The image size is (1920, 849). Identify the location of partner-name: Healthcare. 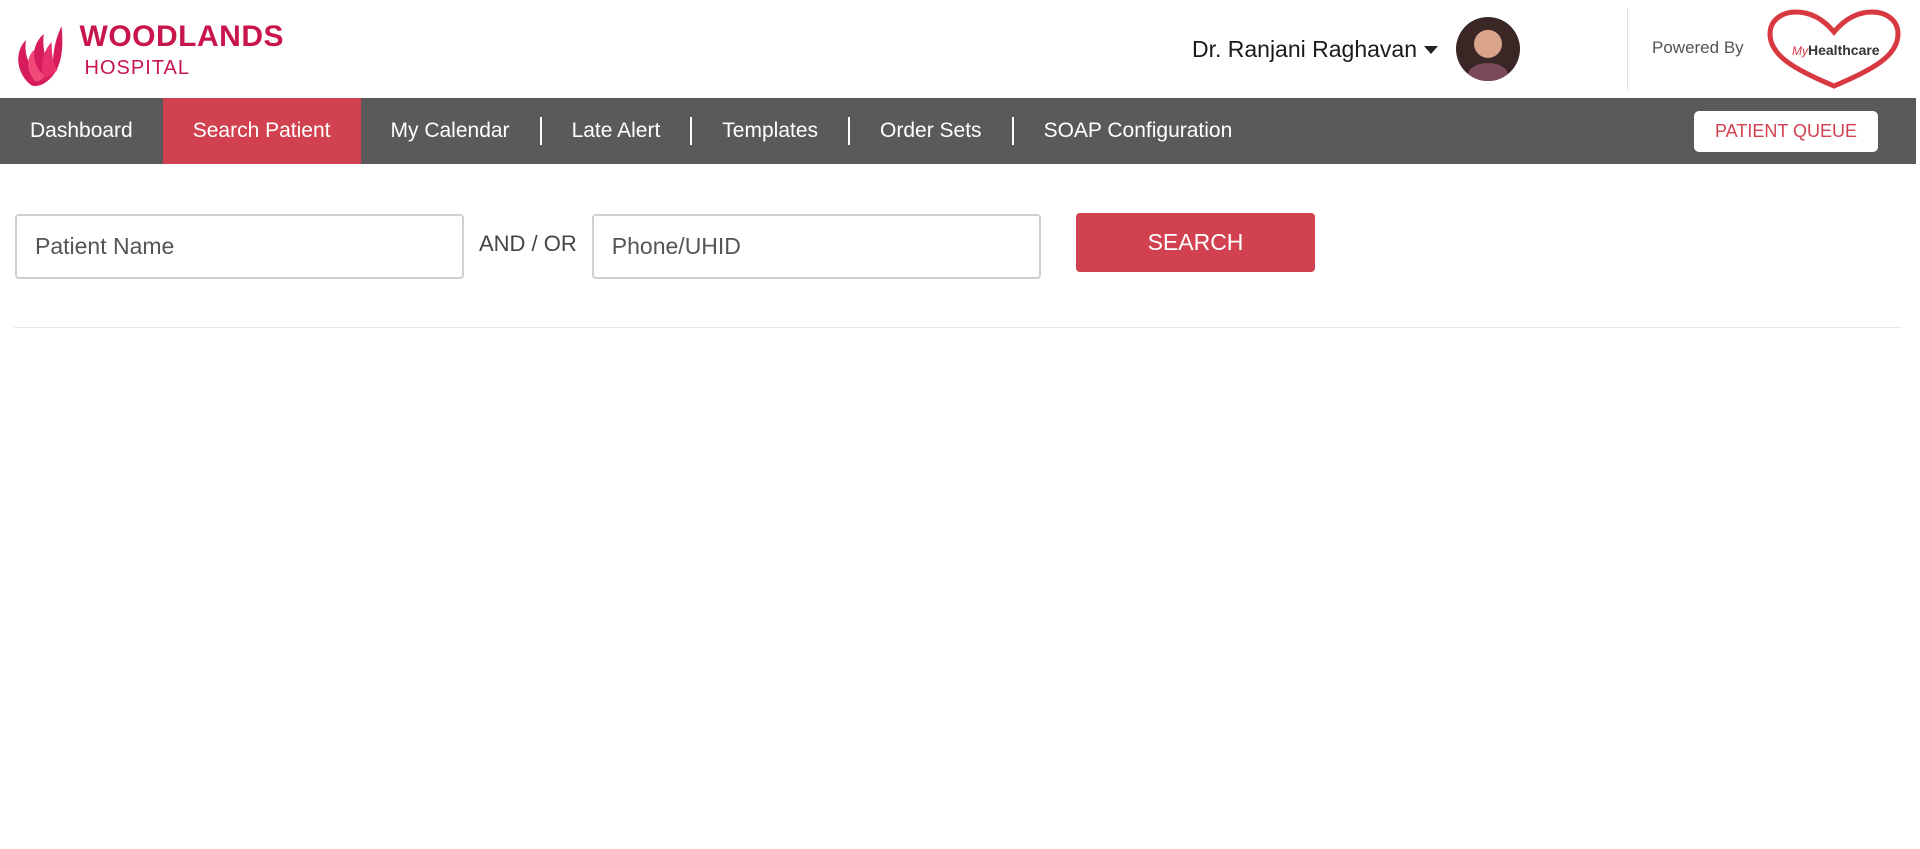
(1844, 50).